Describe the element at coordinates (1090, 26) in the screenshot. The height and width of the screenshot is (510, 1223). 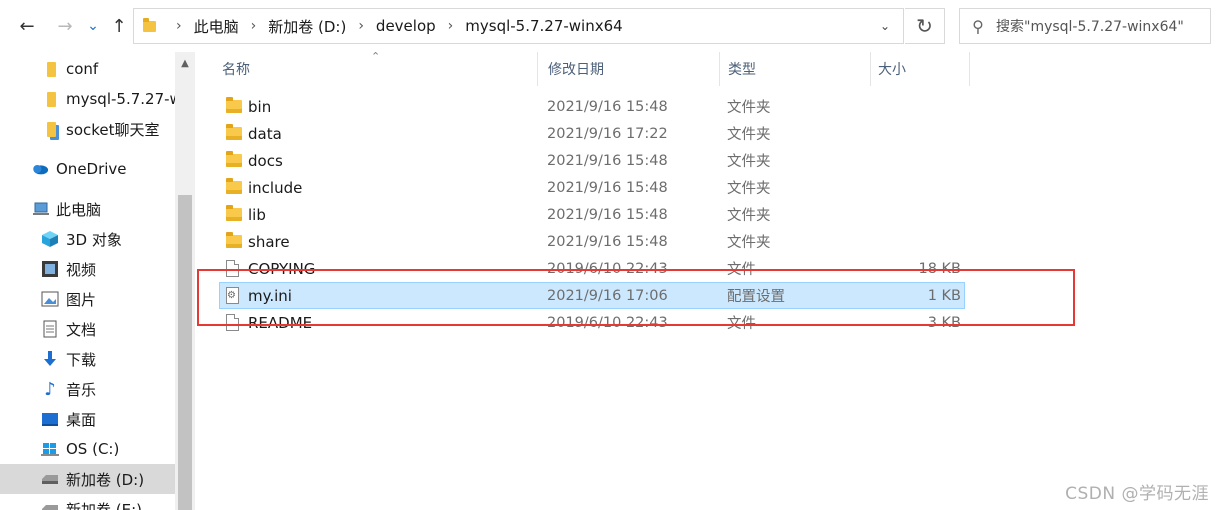
I see `search-placeholder: 搜索"mysql-5.7.27-winx64"` at that location.